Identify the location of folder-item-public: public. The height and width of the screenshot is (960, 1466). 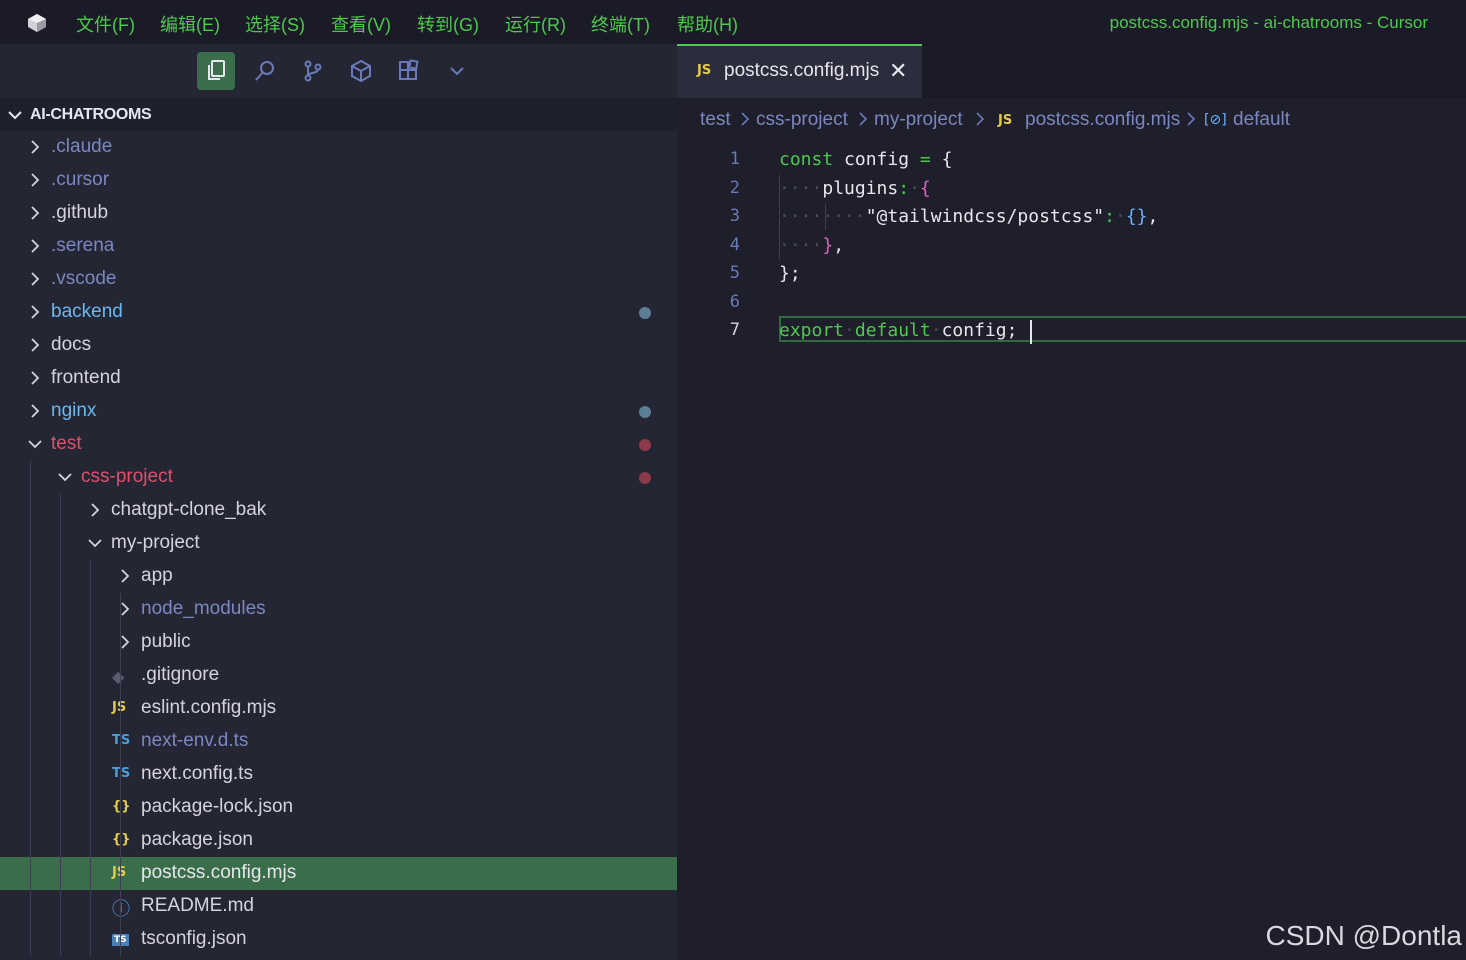
(338, 642).